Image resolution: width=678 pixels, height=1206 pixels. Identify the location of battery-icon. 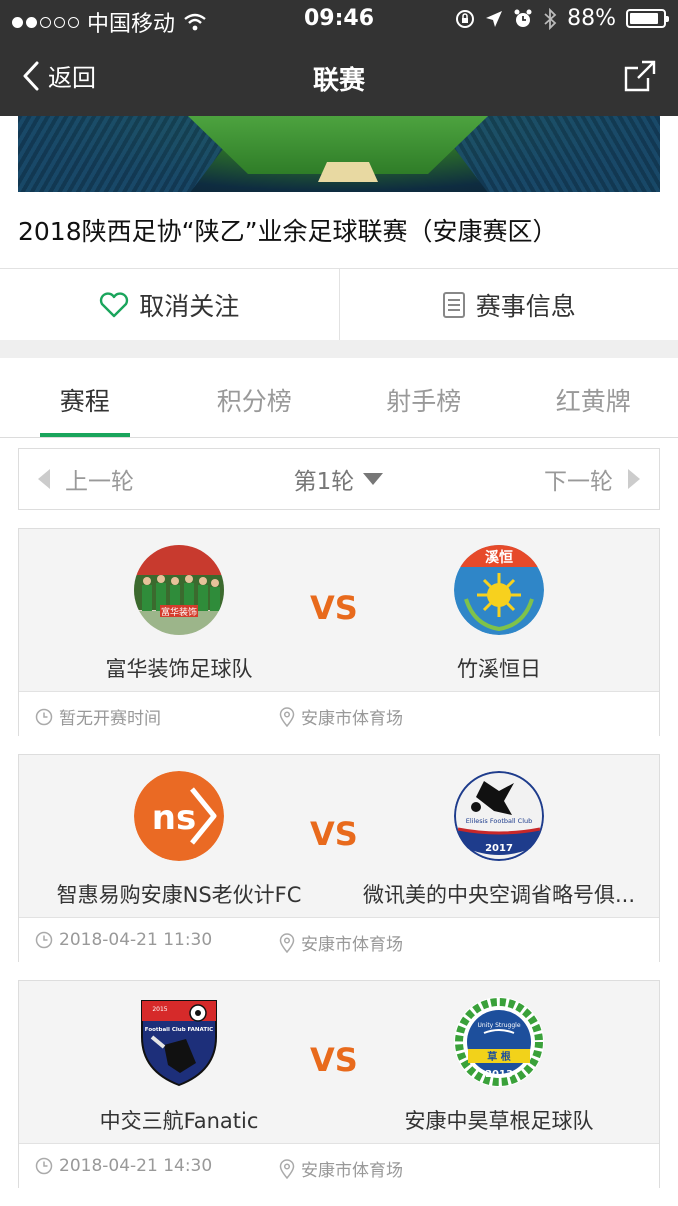
(647, 18).